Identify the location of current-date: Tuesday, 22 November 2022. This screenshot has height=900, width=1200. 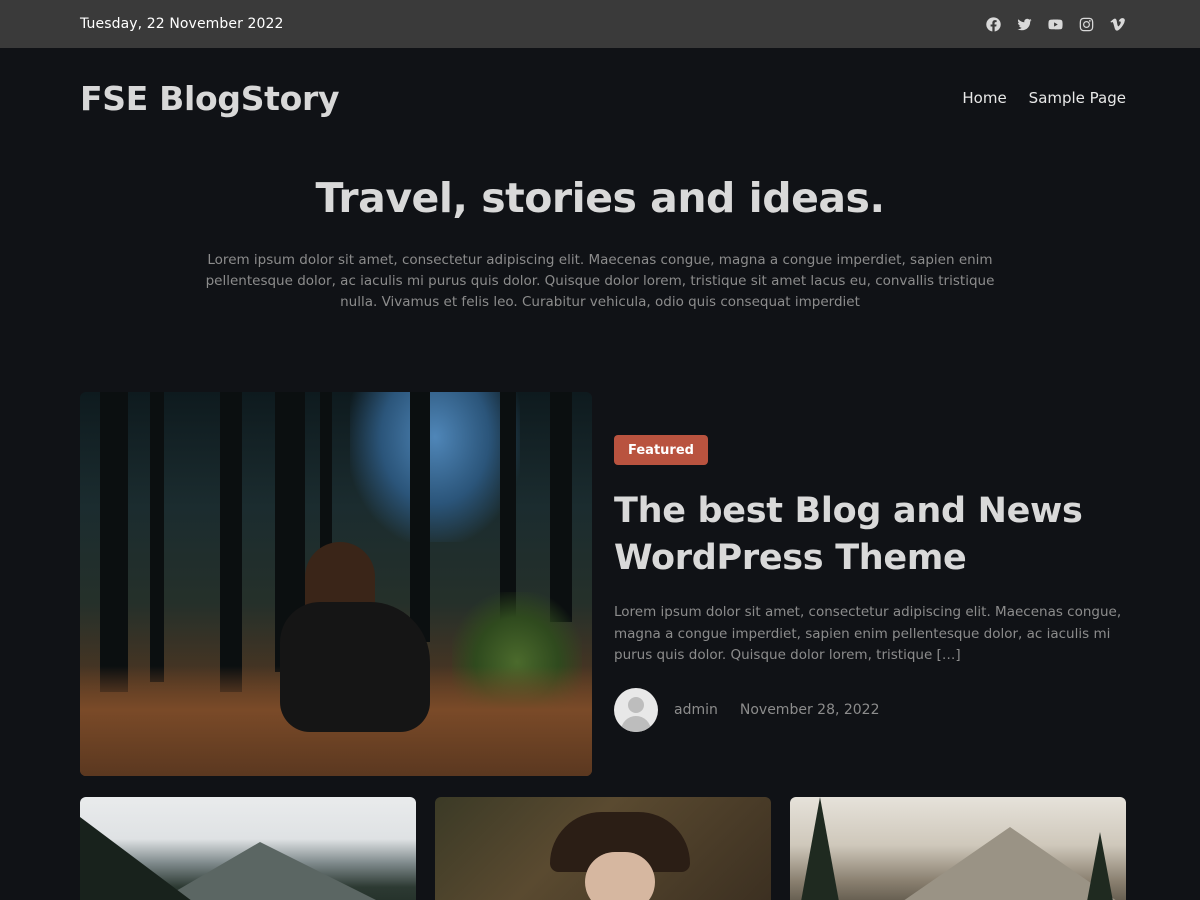
(182, 24).